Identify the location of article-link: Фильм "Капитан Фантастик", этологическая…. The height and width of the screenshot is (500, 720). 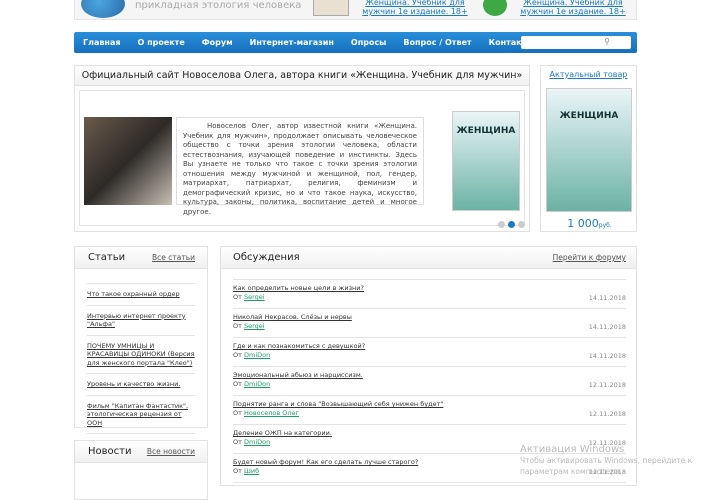
(137, 414).